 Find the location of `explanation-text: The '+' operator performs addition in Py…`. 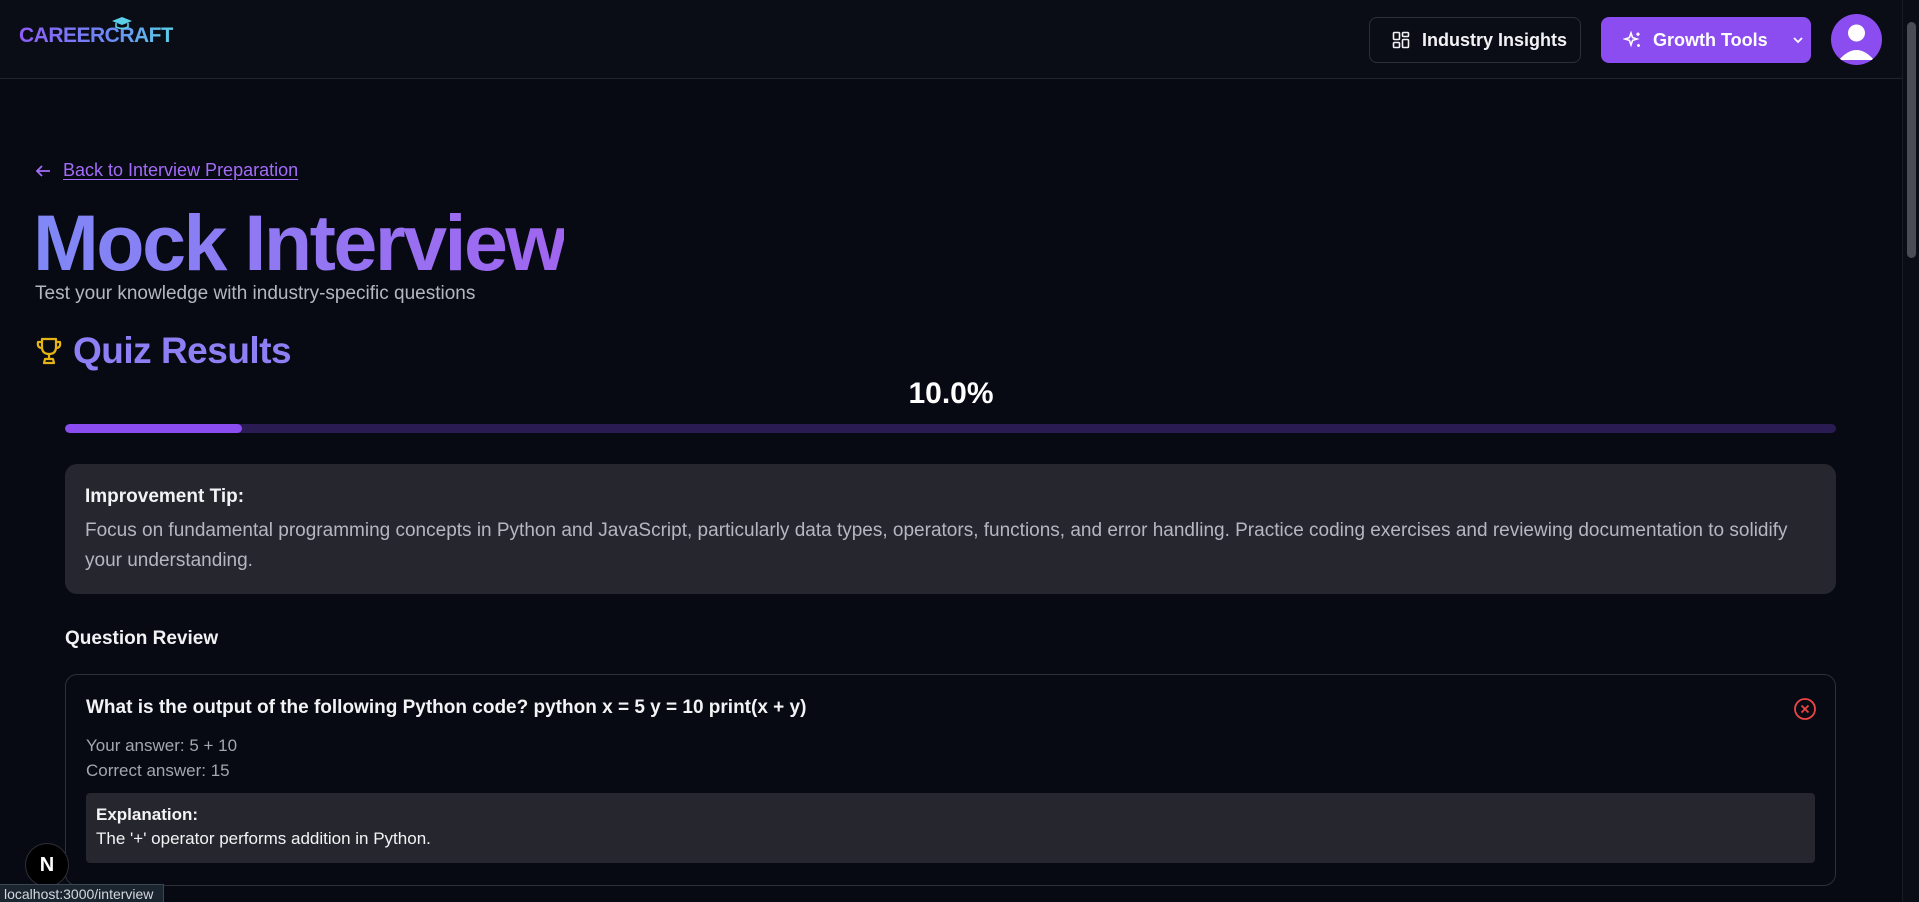

explanation-text: The '+' operator performs addition in Py… is located at coordinates (263, 838).